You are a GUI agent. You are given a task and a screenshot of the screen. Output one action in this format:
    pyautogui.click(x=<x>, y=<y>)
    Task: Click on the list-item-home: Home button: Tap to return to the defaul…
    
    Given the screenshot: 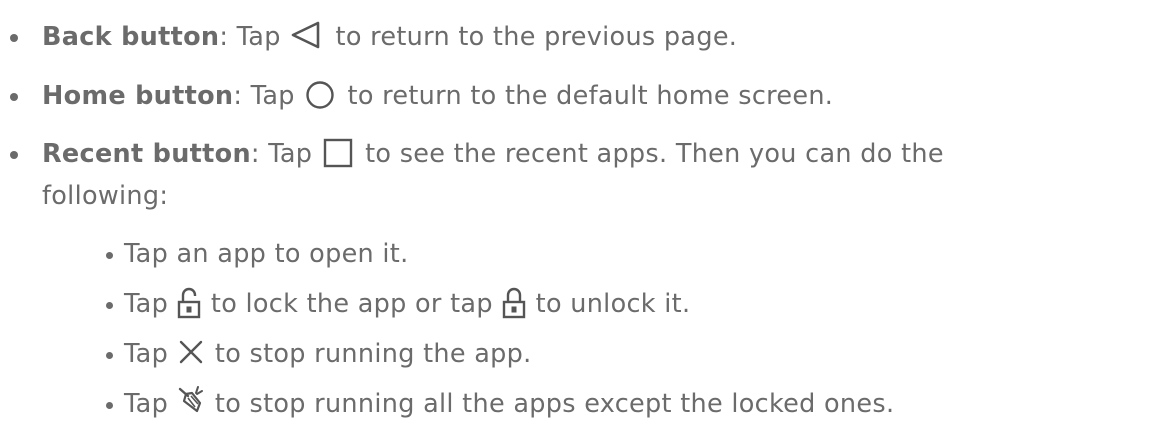 What is the action you would take?
    pyautogui.click(x=421, y=96)
    